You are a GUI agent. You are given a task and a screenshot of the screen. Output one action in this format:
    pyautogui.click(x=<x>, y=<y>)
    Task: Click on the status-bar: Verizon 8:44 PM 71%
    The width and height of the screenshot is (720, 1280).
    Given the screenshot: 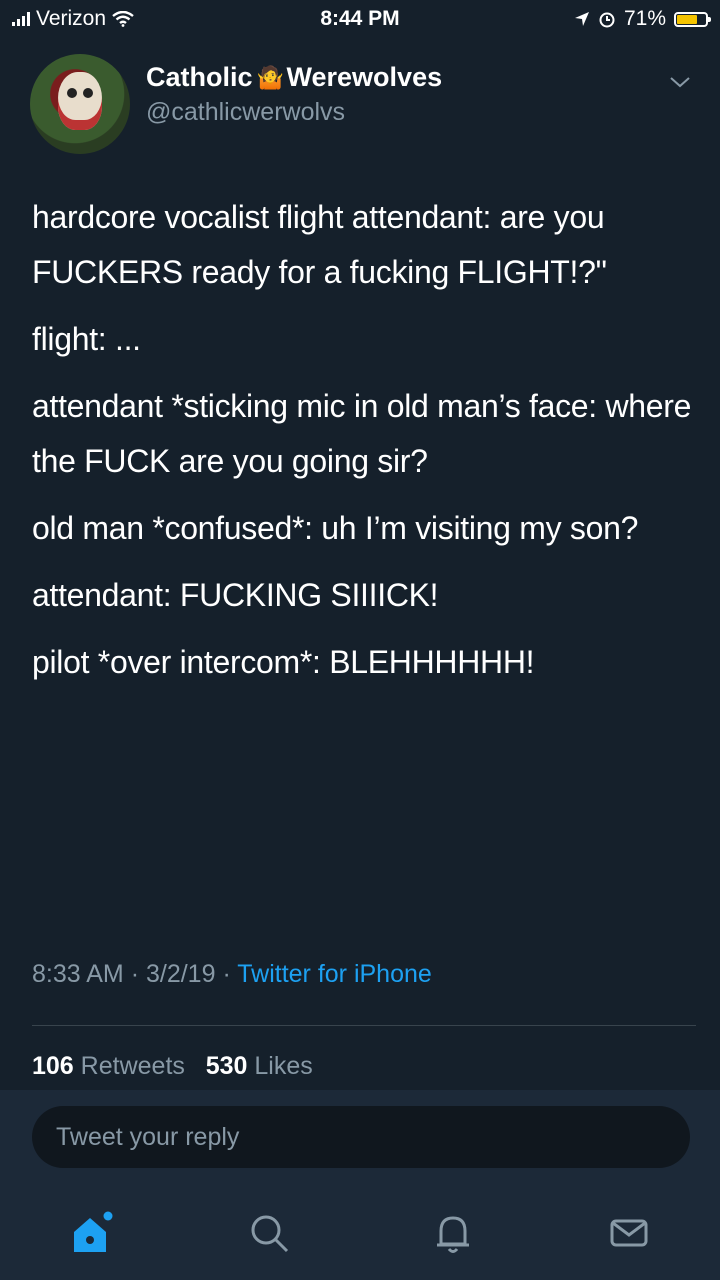 What is the action you would take?
    pyautogui.click(x=360, y=20)
    